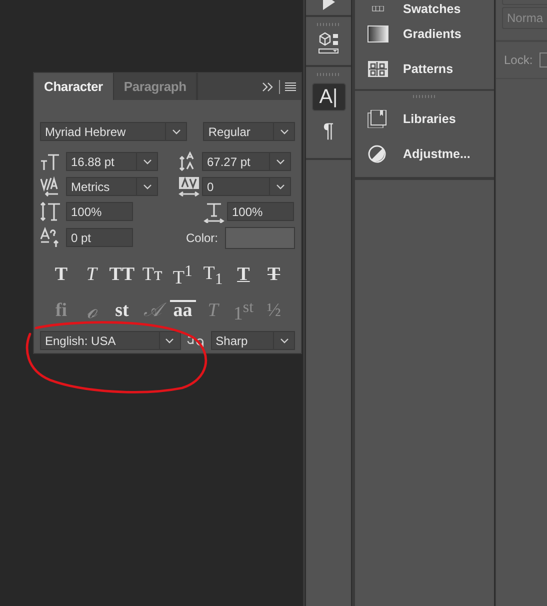 The width and height of the screenshot is (547, 606). What do you see at coordinates (152, 274) in the screenshot?
I see `text-style-button: Tᴛ` at bounding box center [152, 274].